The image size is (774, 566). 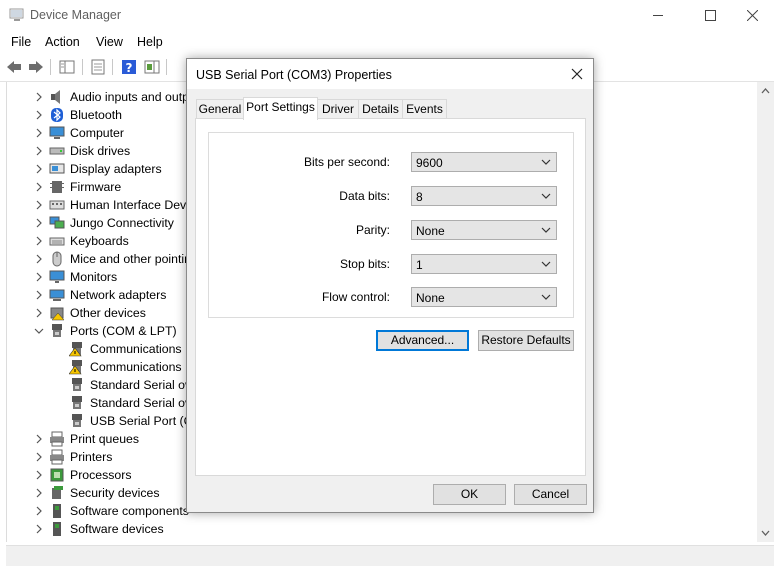 I want to click on computer-icon, so click(x=57, y=134).